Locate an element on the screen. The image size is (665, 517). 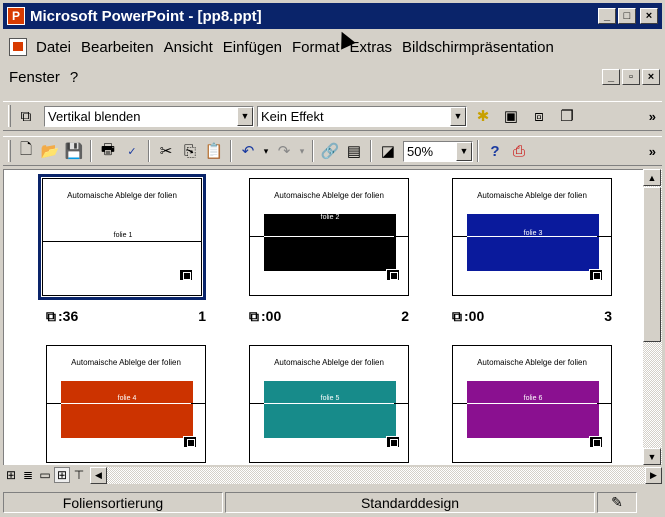
slide-label: folie 6 is located at coordinates (533, 398).